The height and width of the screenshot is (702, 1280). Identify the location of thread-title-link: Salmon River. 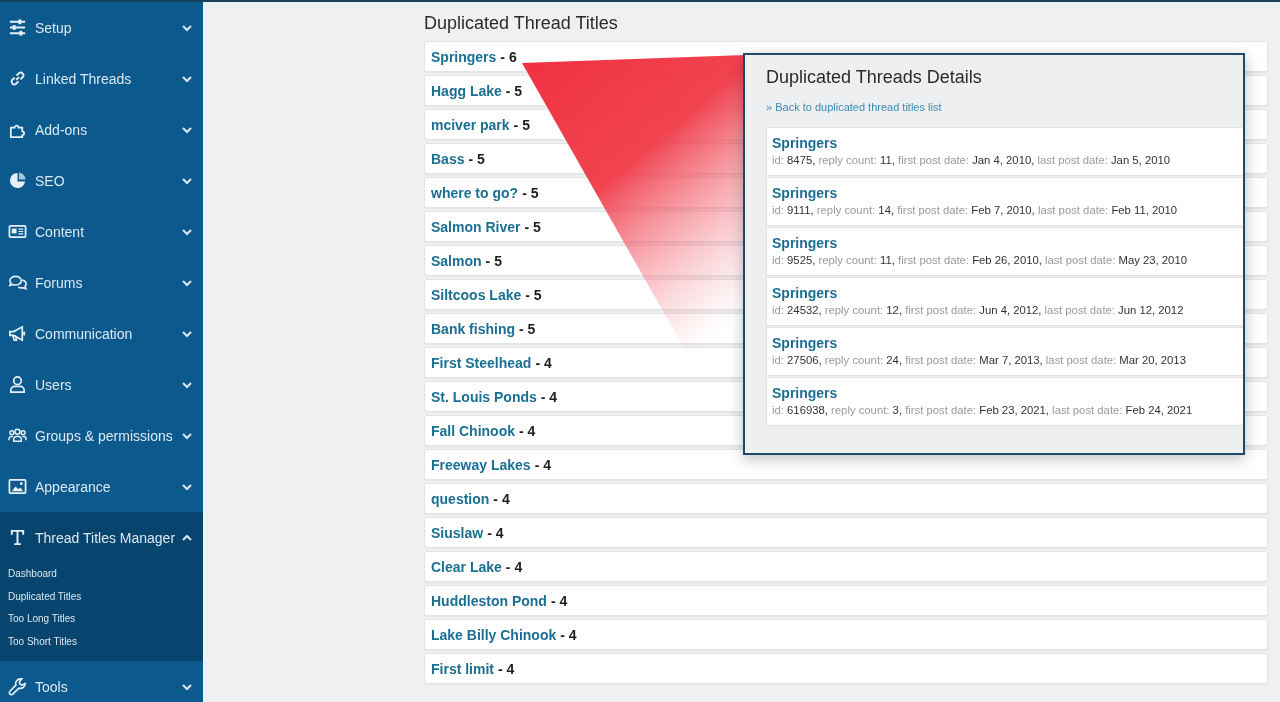
(476, 226).